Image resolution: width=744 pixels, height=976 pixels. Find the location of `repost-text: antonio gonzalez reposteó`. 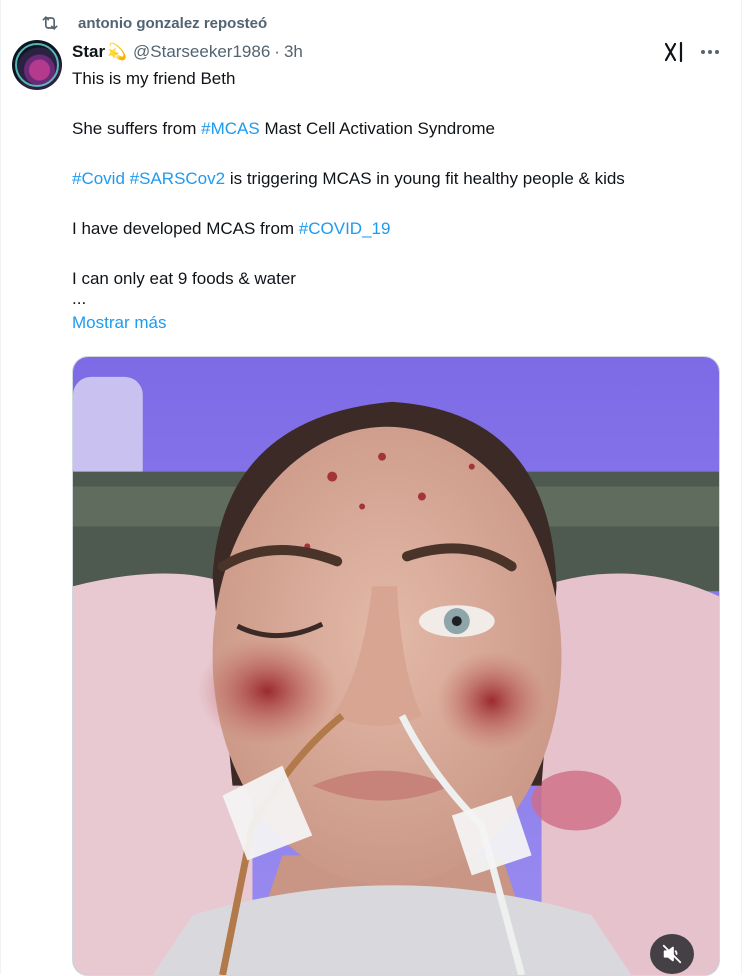

repost-text: antonio gonzalez reposteó is located at coordinates (172, 23).